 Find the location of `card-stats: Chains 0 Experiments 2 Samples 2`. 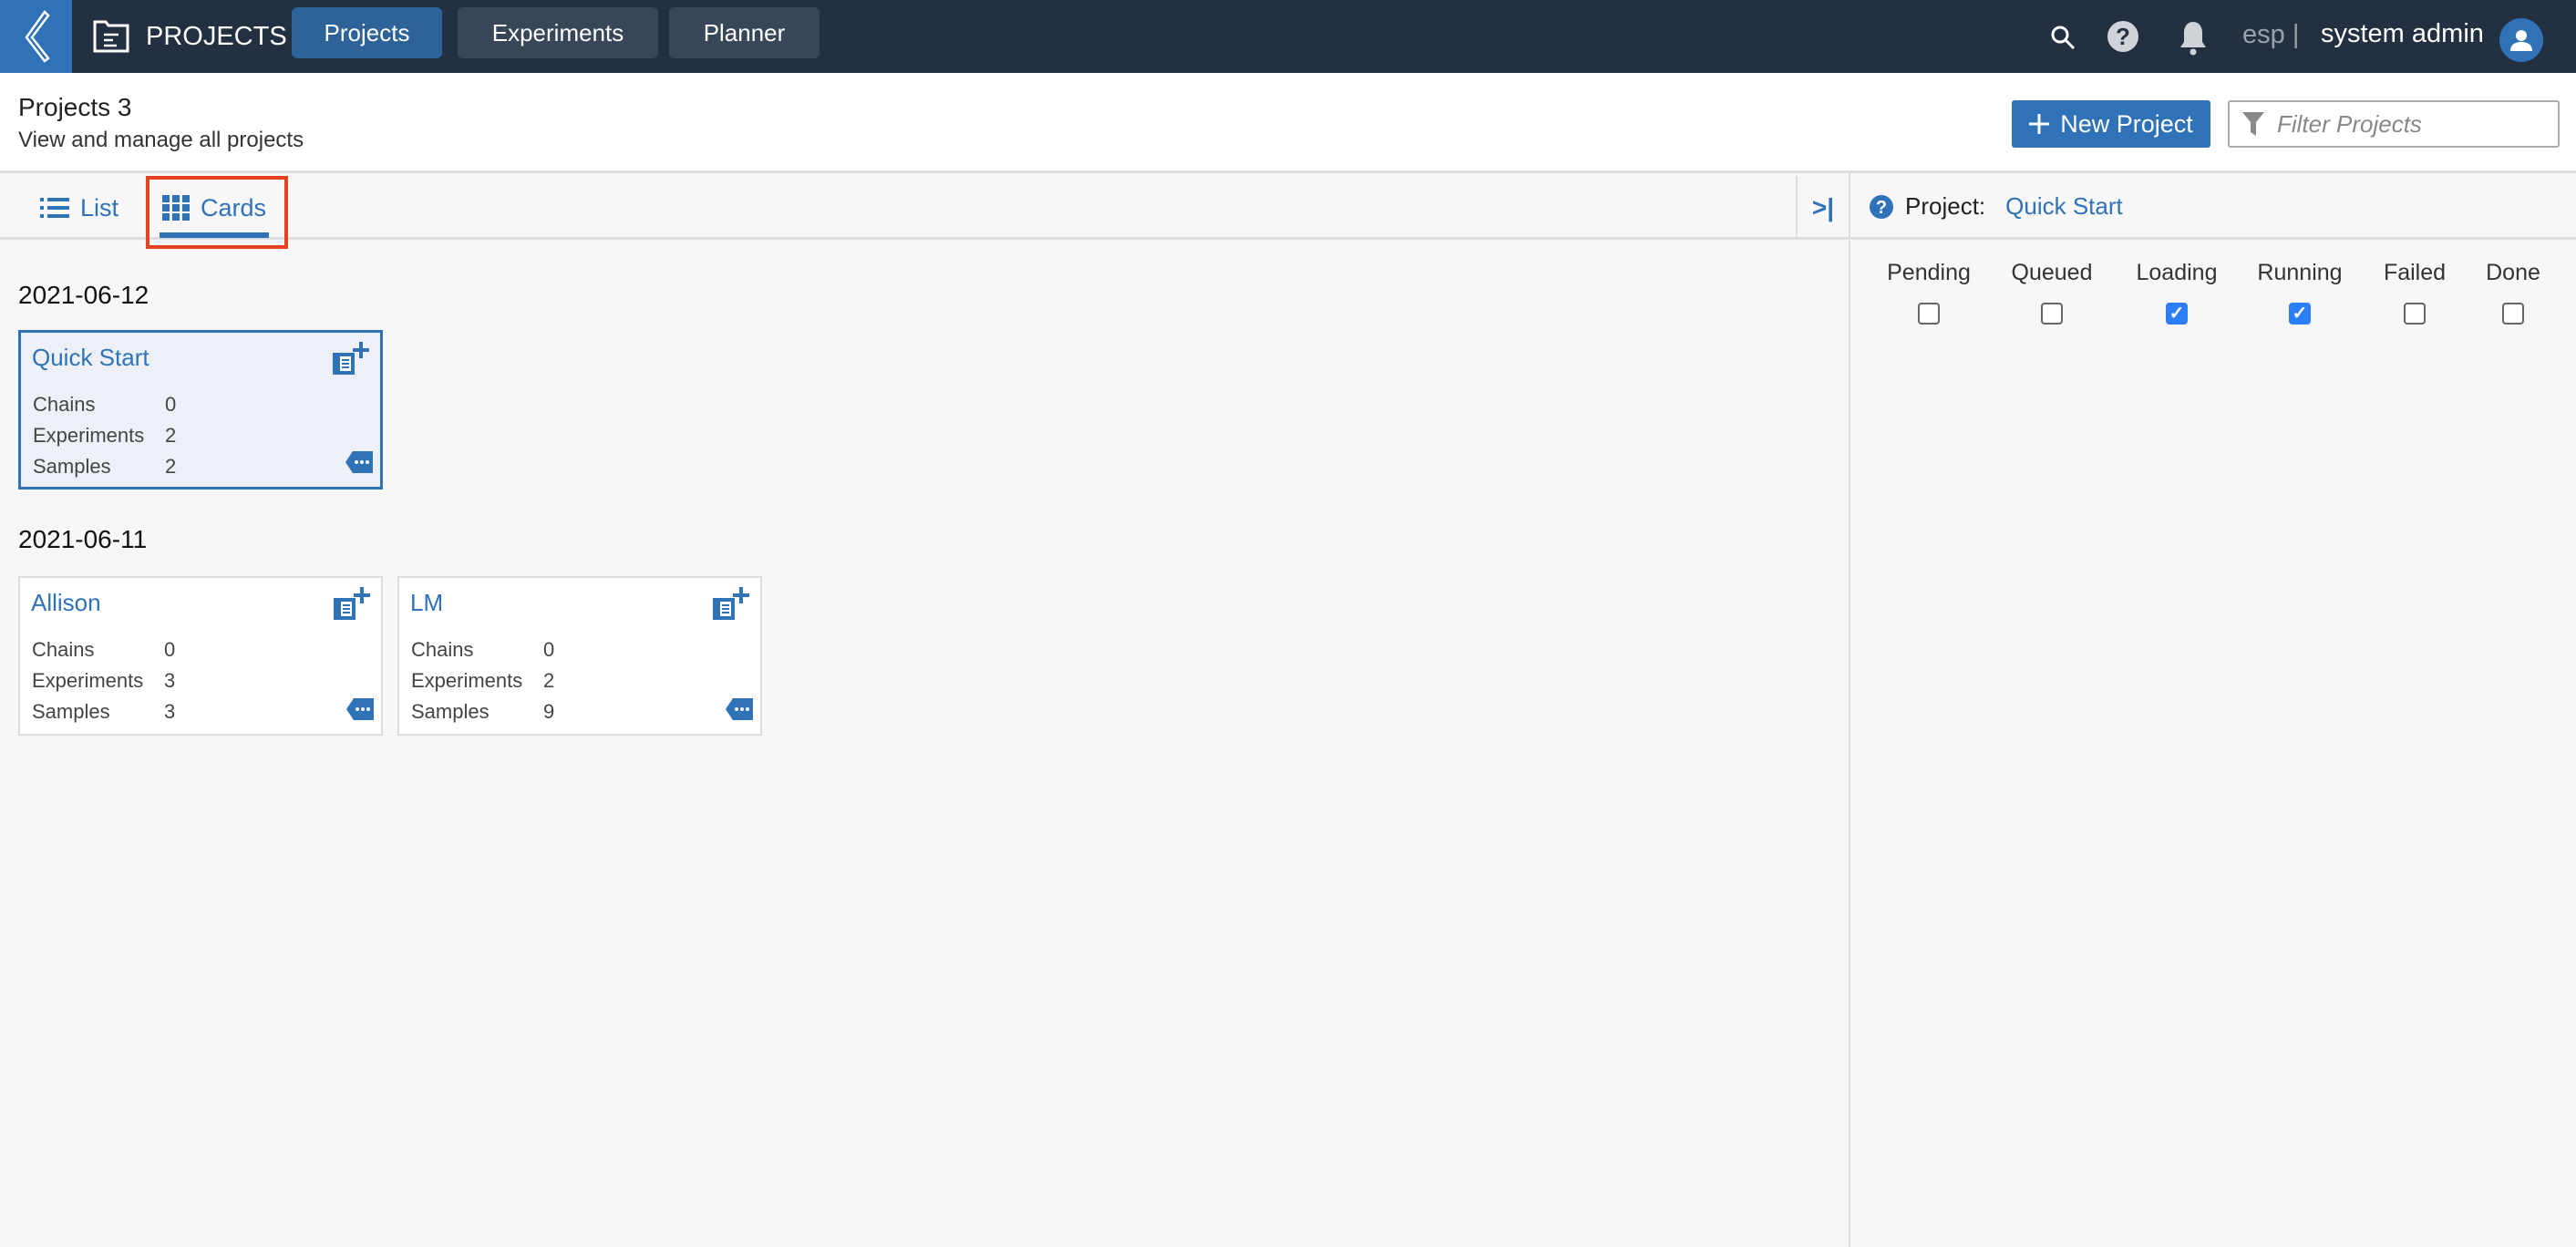

card-stats: Chains 0 Experiments 2 Samples 2 is located at coordinates (104, 436).